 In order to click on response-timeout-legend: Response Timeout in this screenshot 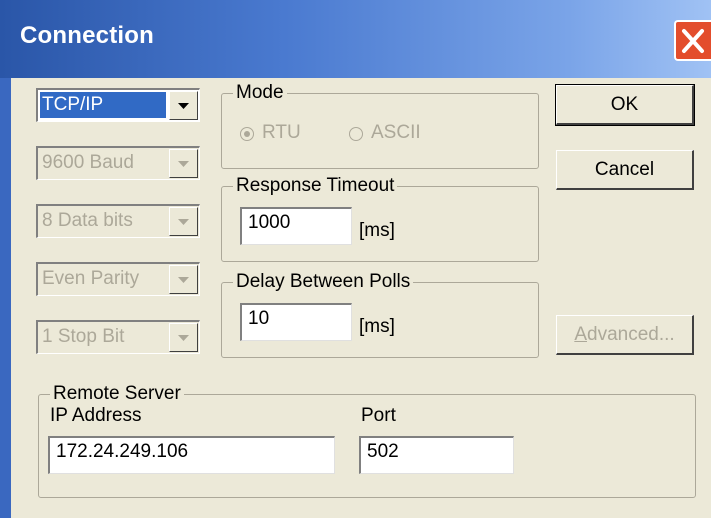, I will do `click(315, 186)`.